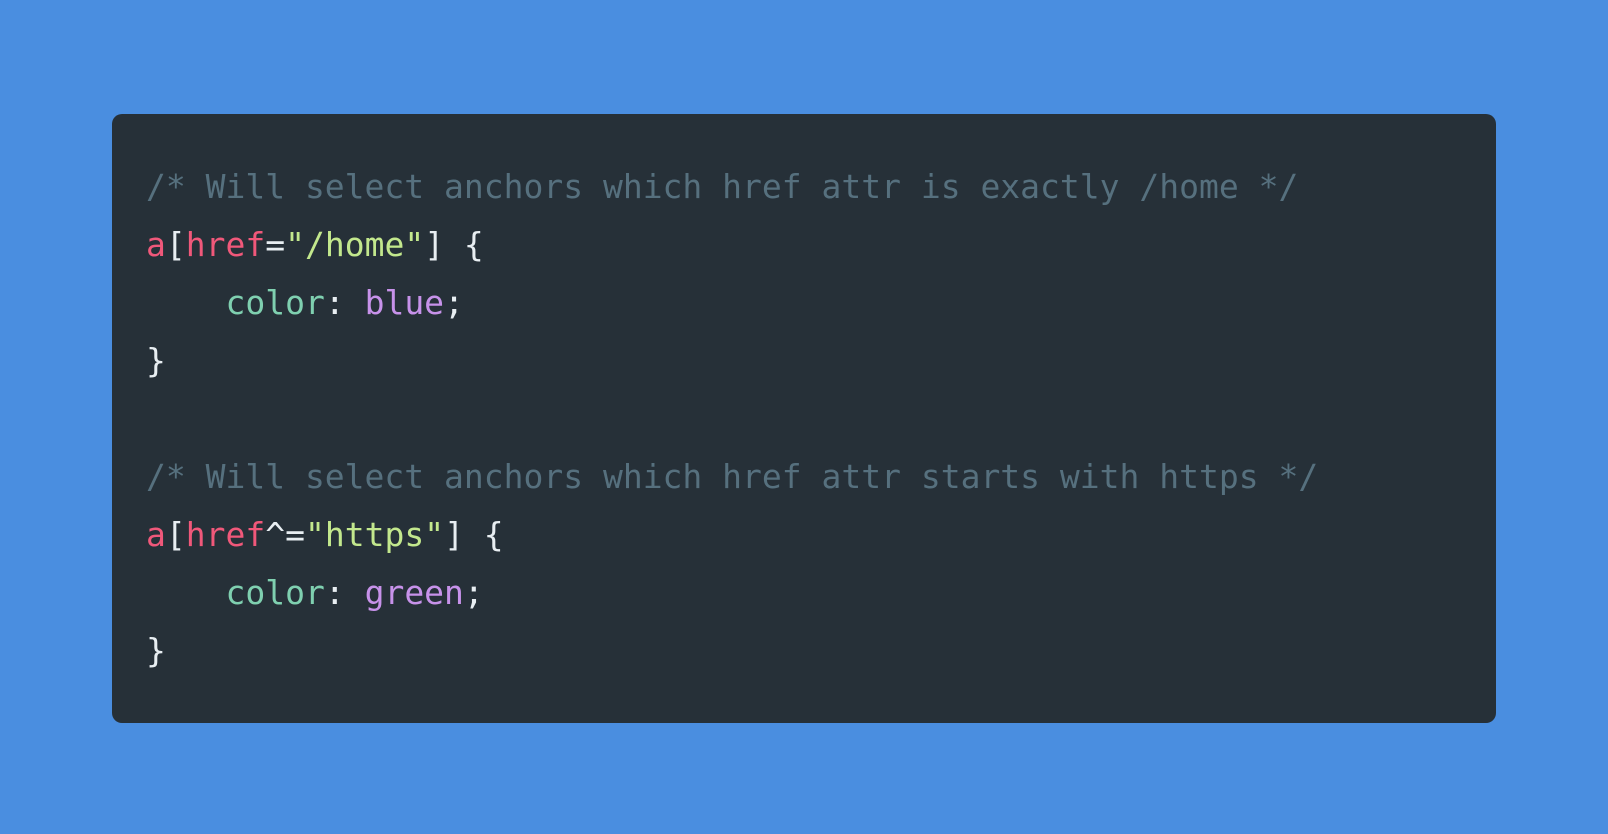  Describe the element at coordinates (821, 593) in the screenshot. I see `code-declaration-line-prefix: color: green;` at that location.